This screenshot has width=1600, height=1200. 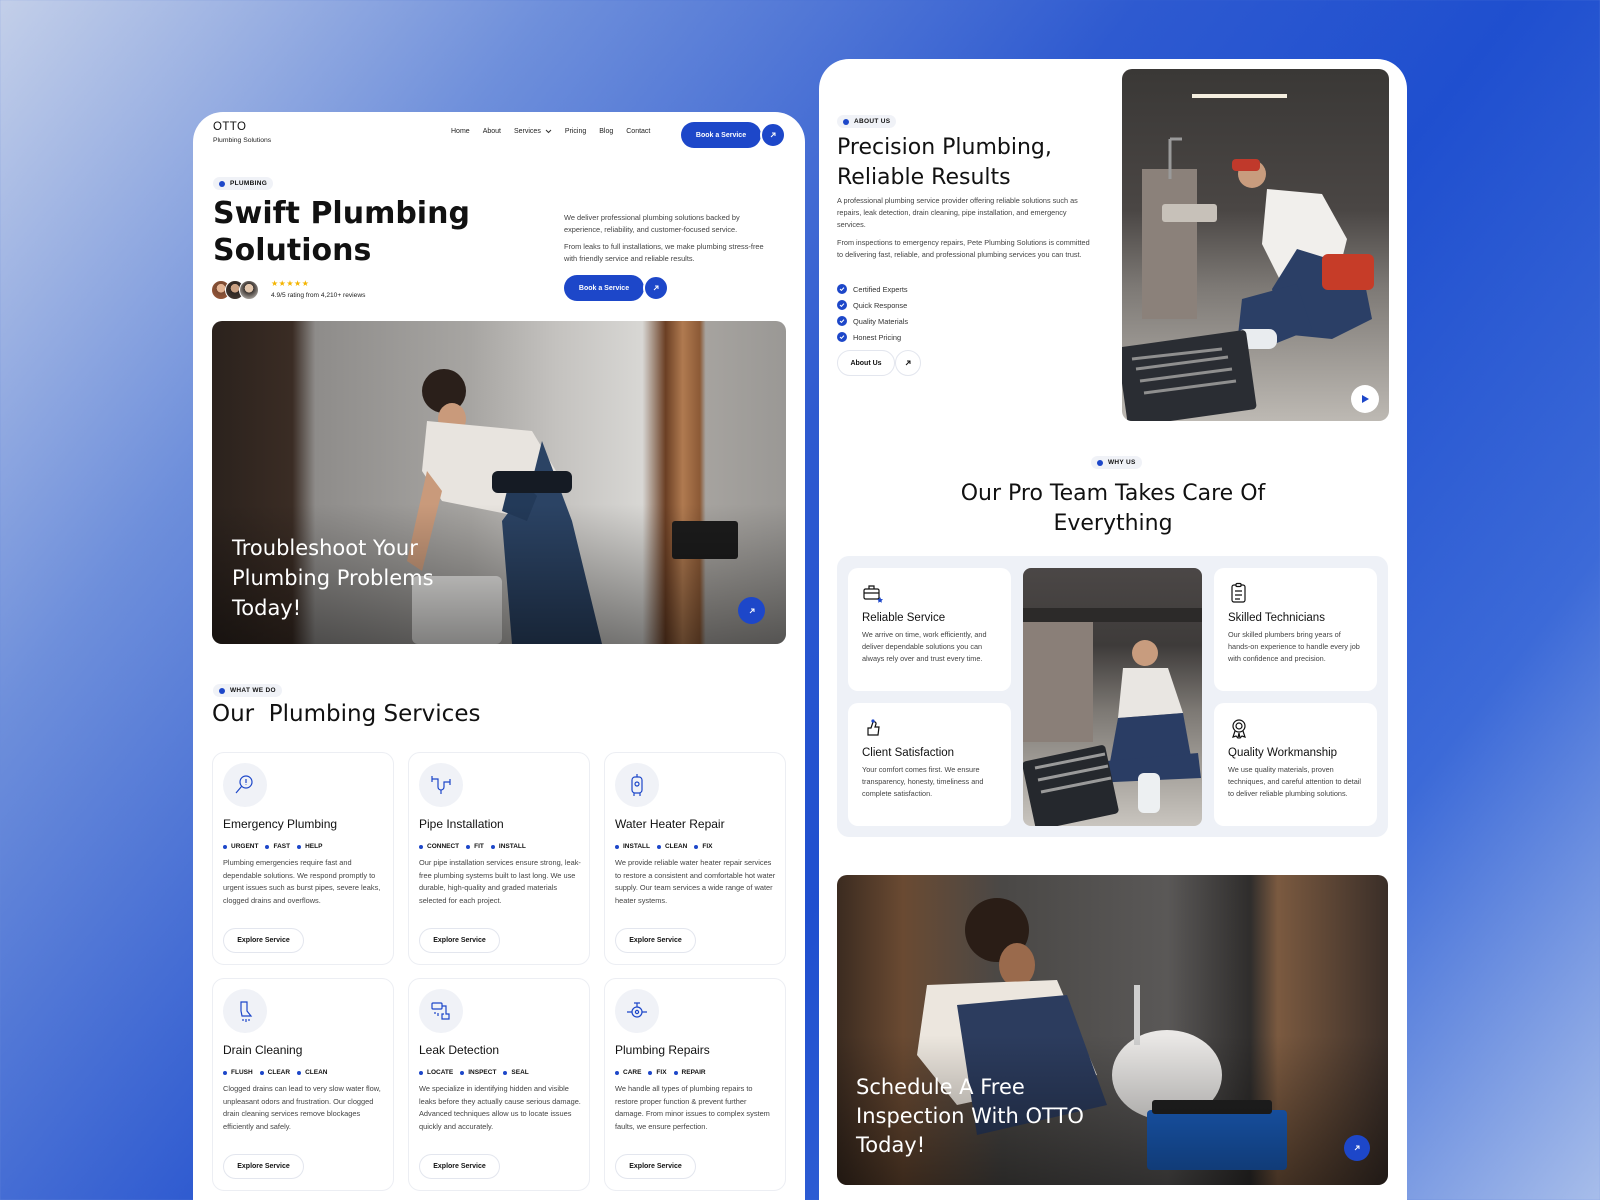 I want to click on tag: CONNECT, so click(x=439, y=846).